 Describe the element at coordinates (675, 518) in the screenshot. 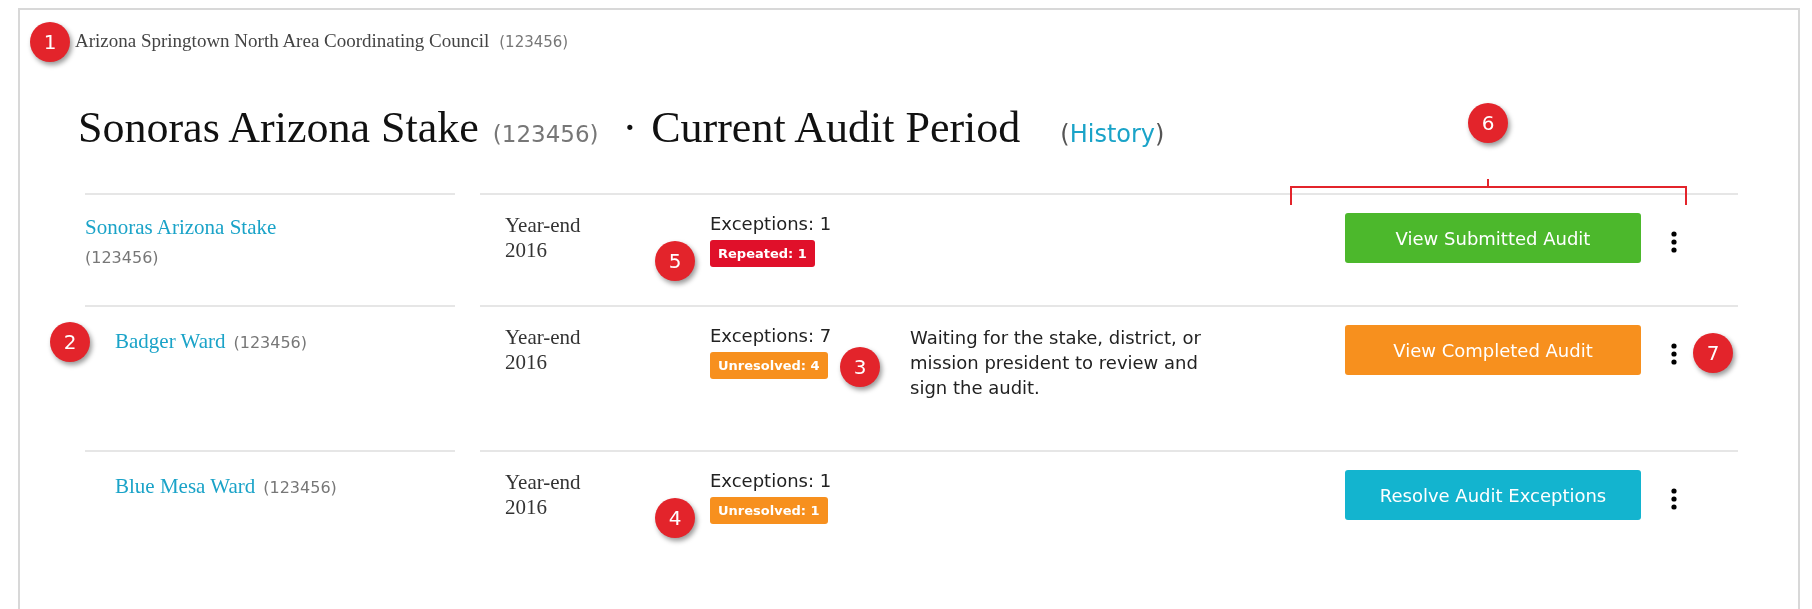

I see `callout-marker: 4` at that location.